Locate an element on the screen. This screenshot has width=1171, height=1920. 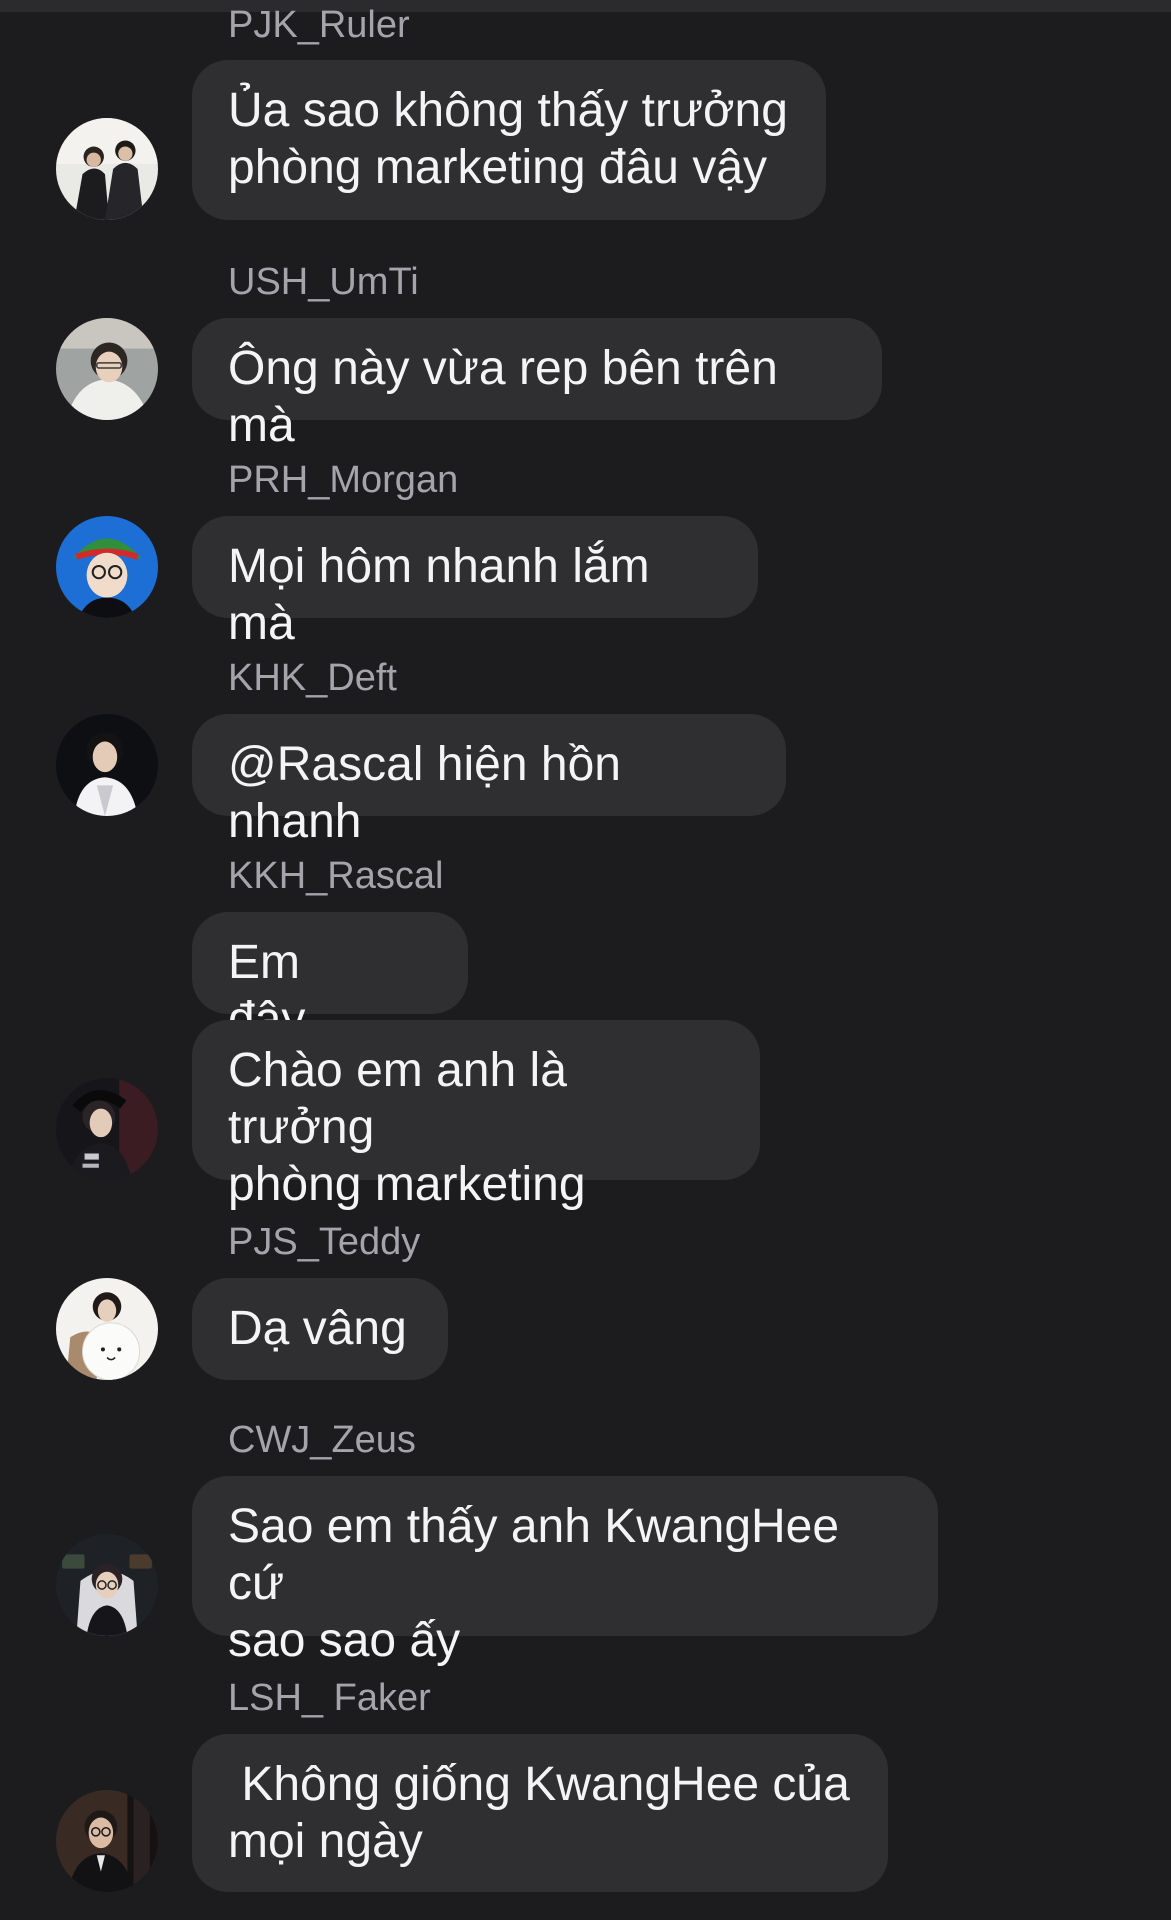
sender-name: PJK_Ruler is located at coordinates (319, 25).